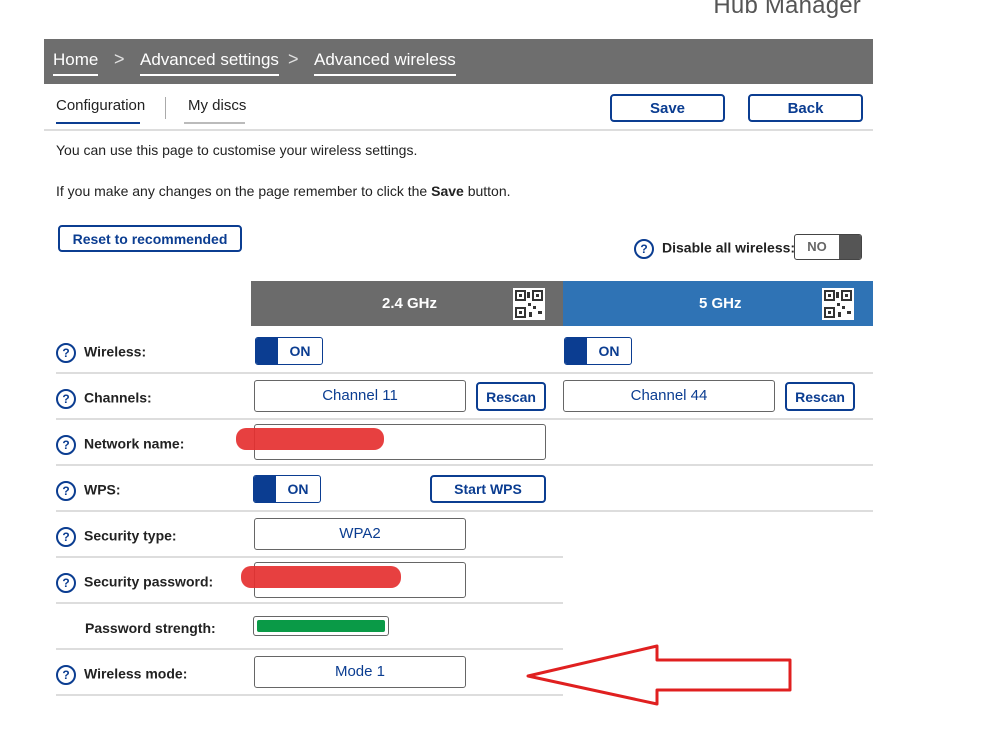 This screenshot has width=999, height=734. What do you see at coordinates (447, 191) in the screenshot?
I see `save-reminder-bold: Save` at bounding box center [447, 191].